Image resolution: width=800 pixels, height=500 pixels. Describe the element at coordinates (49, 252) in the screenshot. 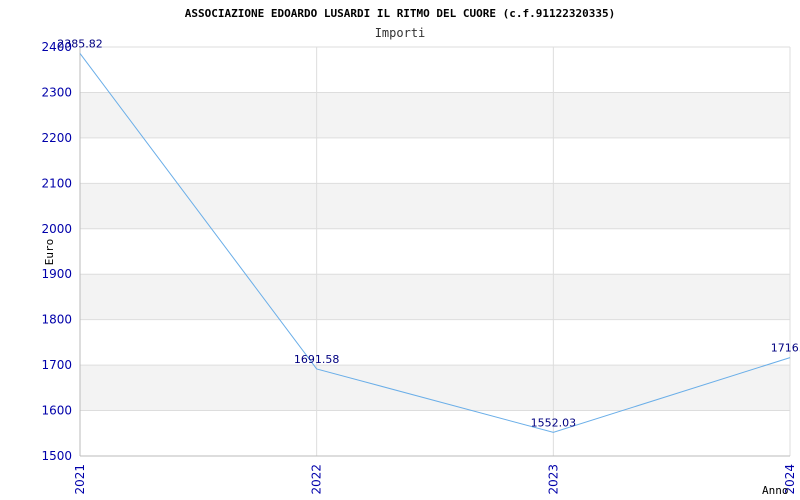

I see `y-axis-label: Euro` at that location.